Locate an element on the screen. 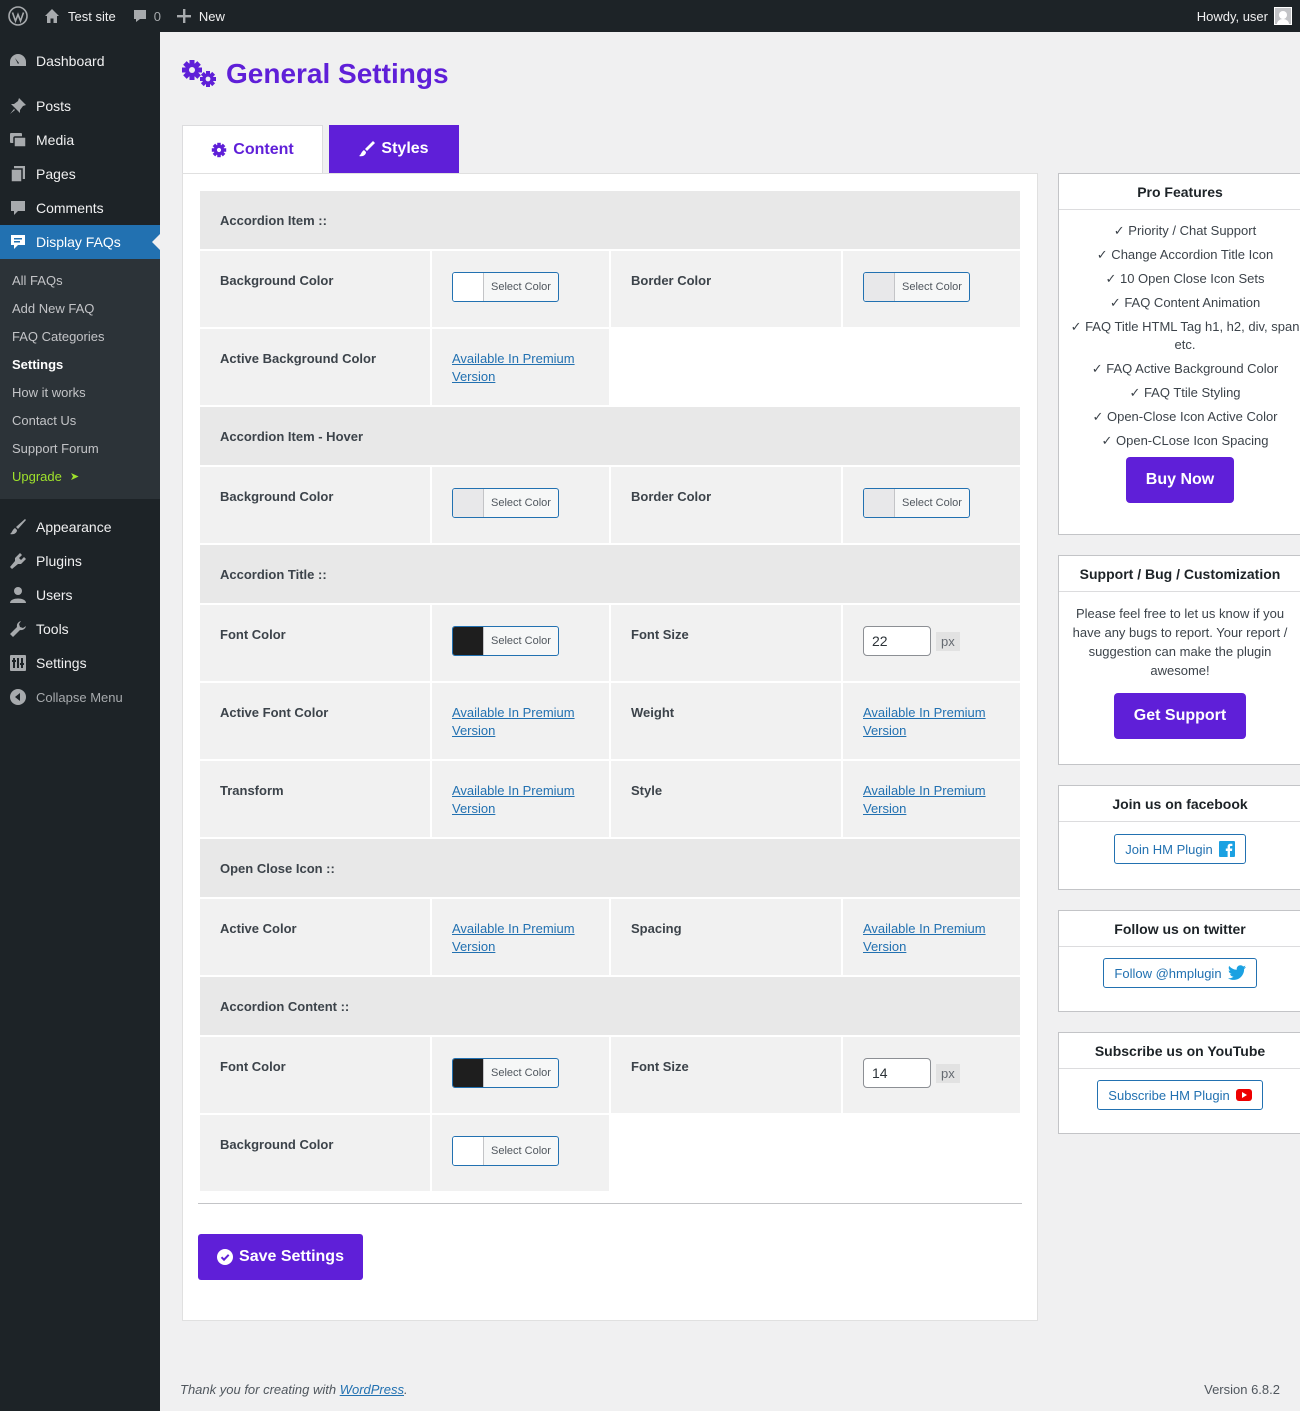  buy-now-button: Buy Now is located at coordinates (1180, 480).